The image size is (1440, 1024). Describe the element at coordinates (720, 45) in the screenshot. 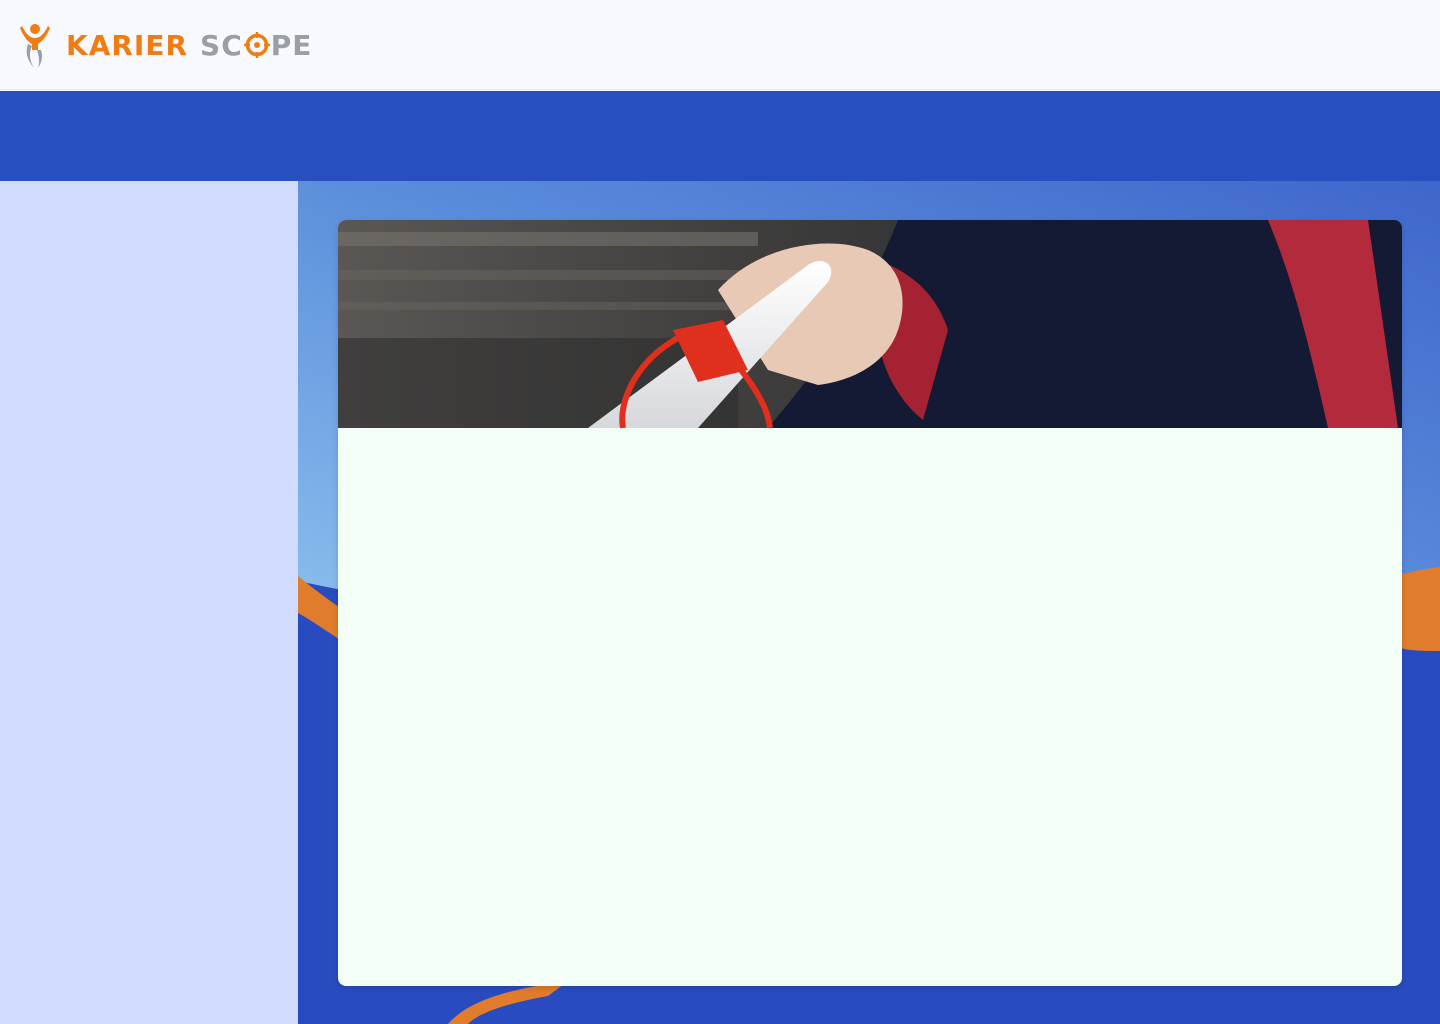

I see `top-navbar: KARIER SC PE` at that location.